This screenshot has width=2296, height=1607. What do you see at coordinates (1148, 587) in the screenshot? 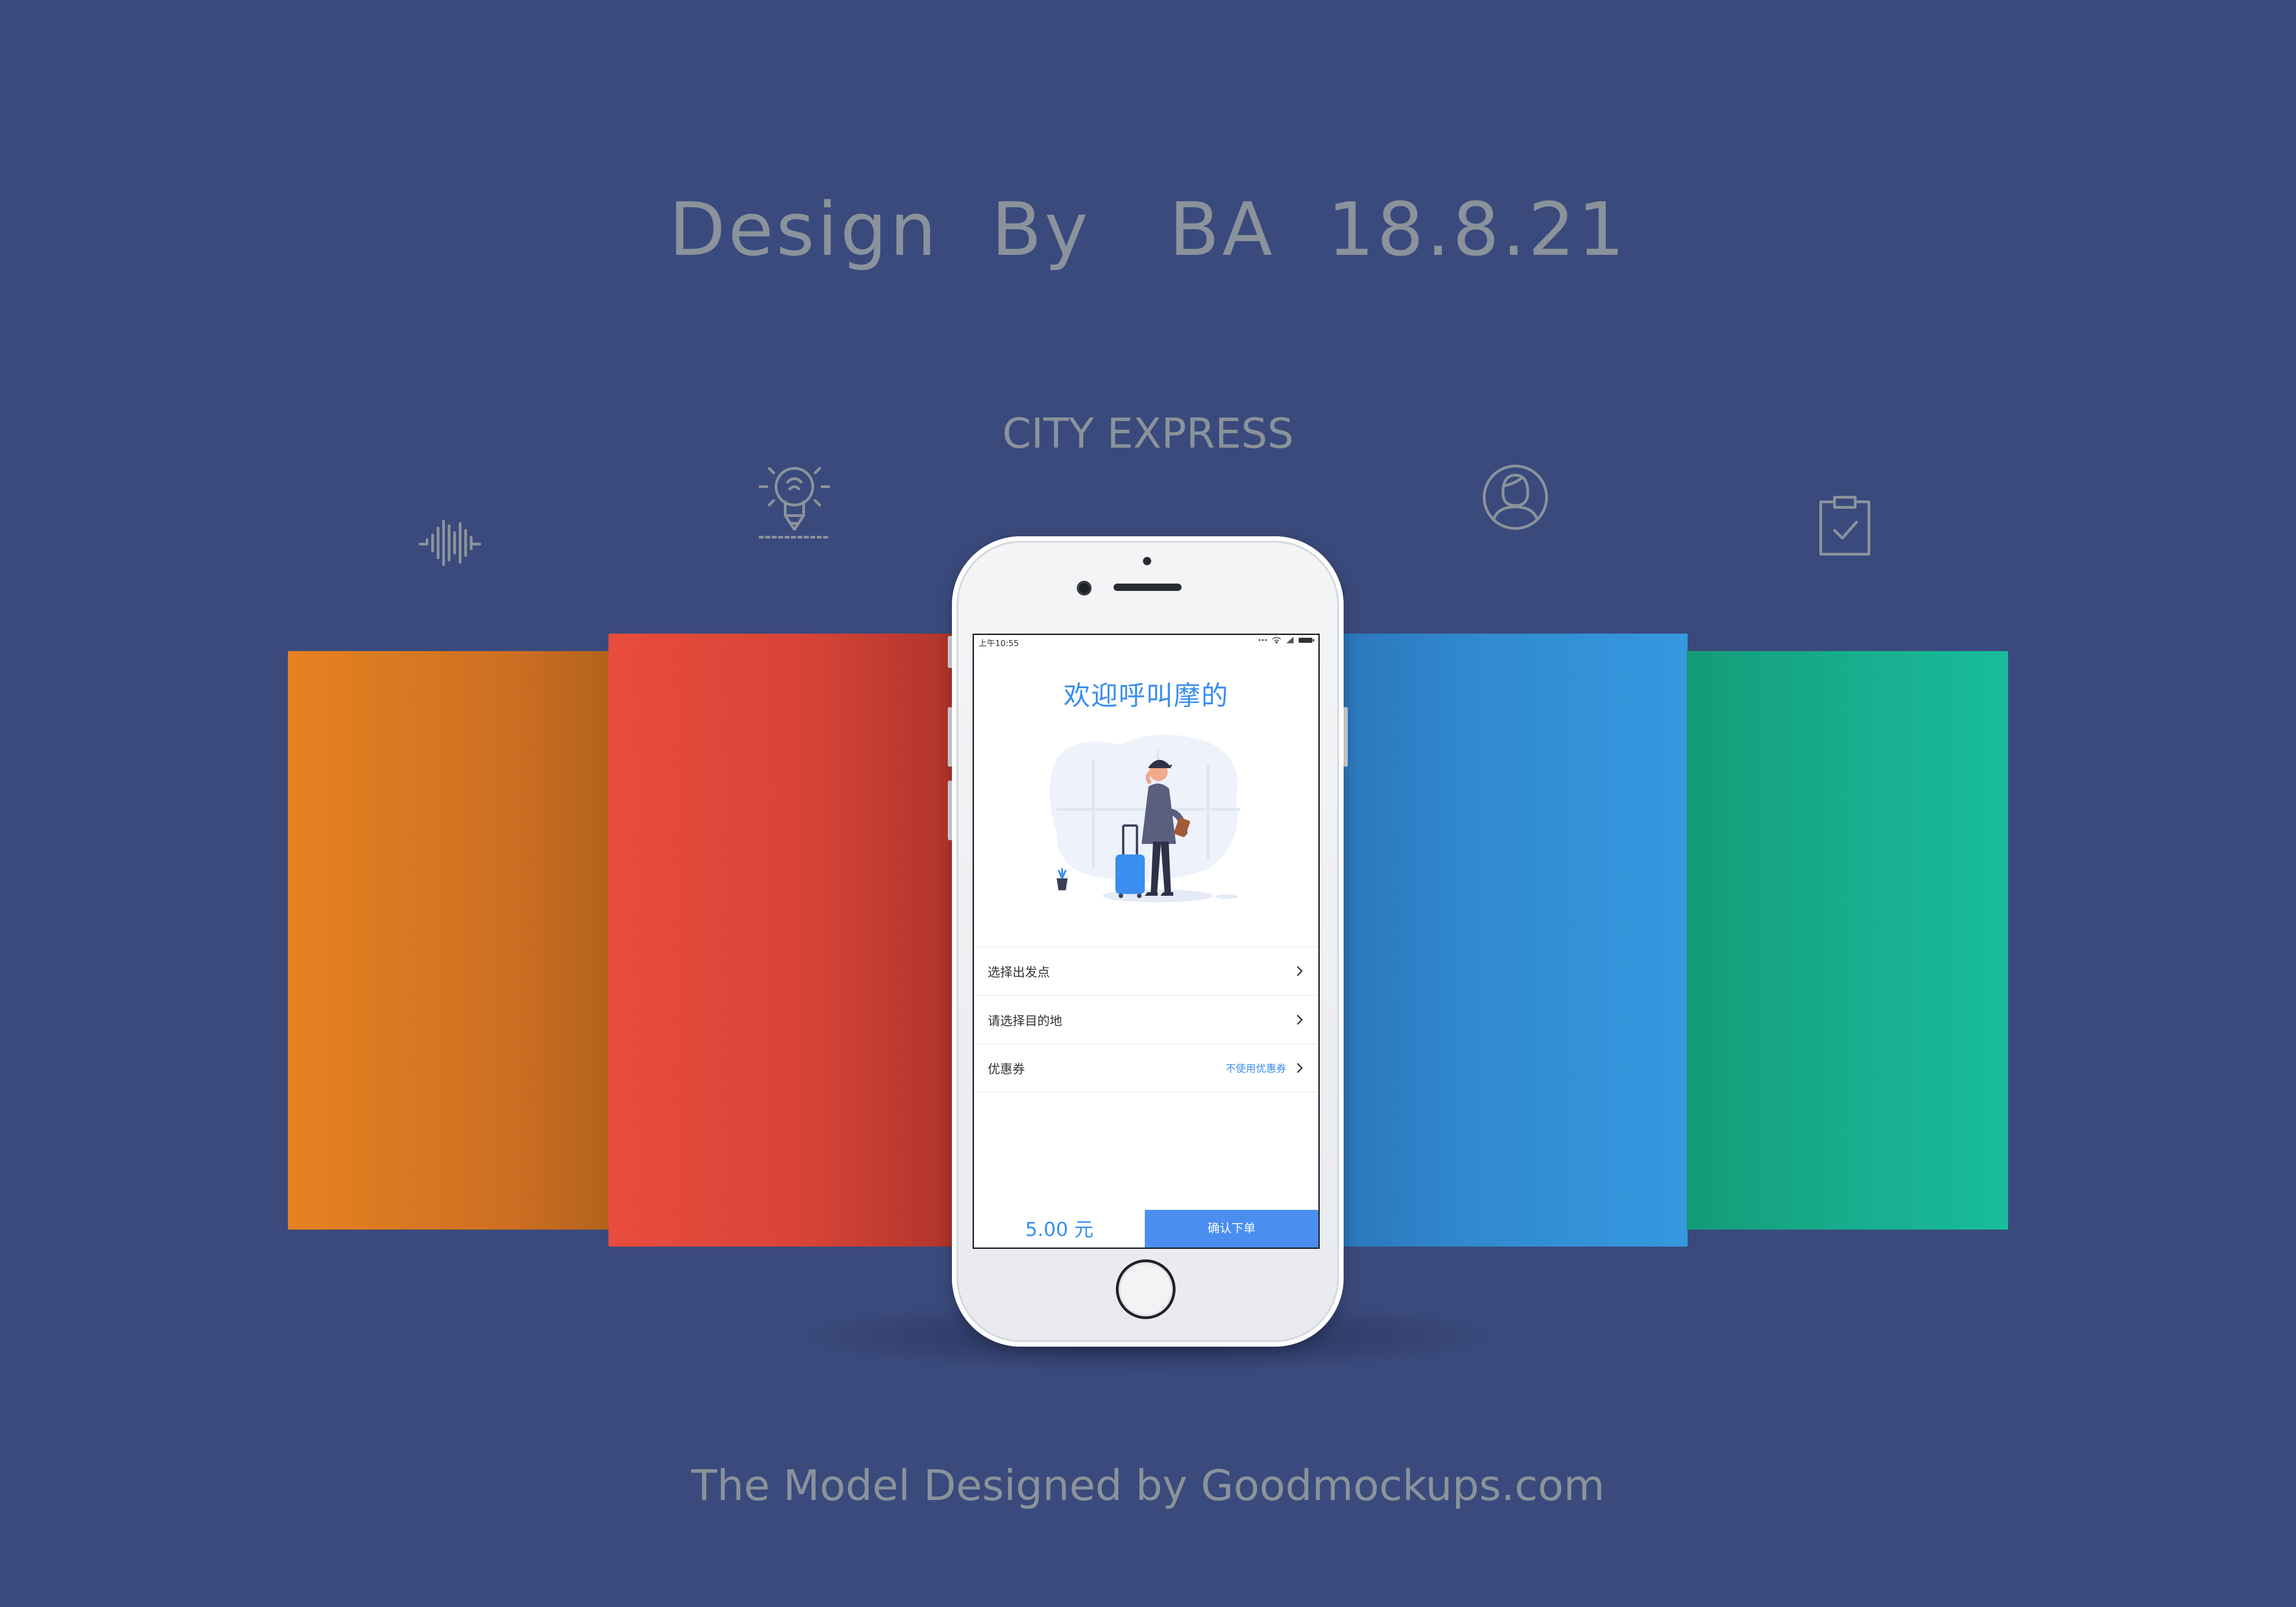
I see `earpiece-speaker` at bounding box center [1148, 587].